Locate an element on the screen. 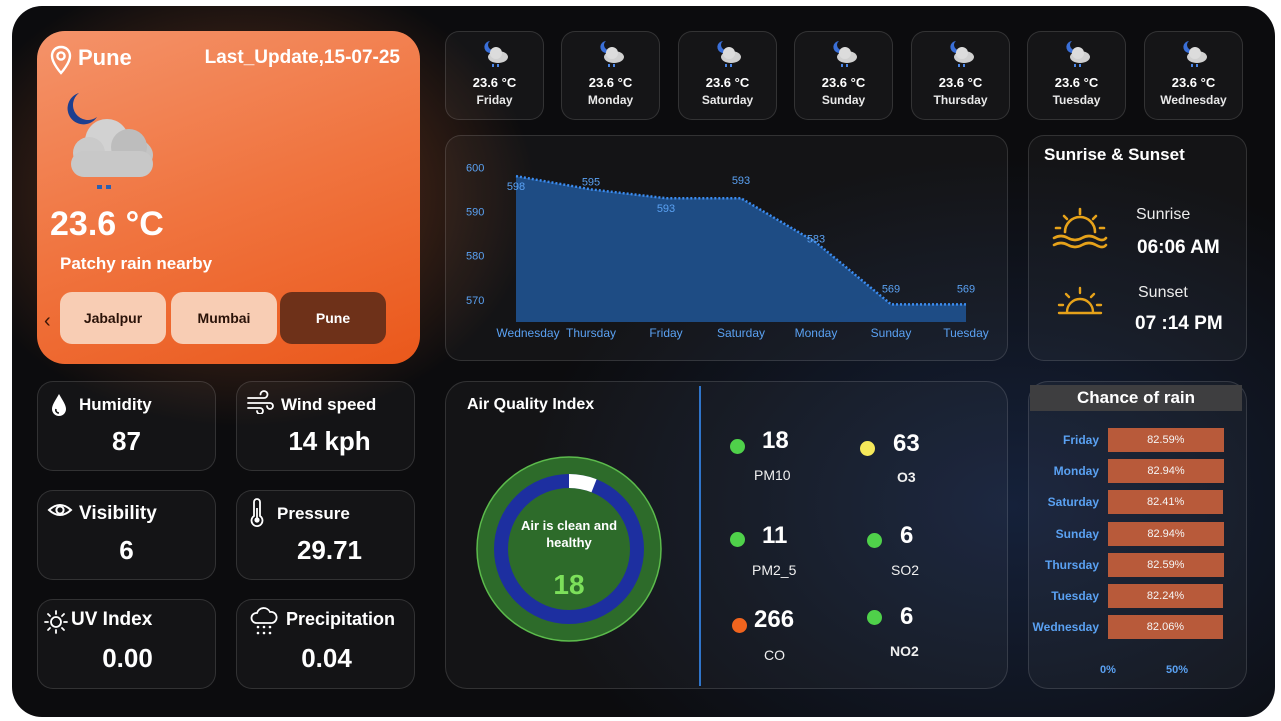 The image size is (1281, 721). eye-icon is located at coordinates (60, 510).